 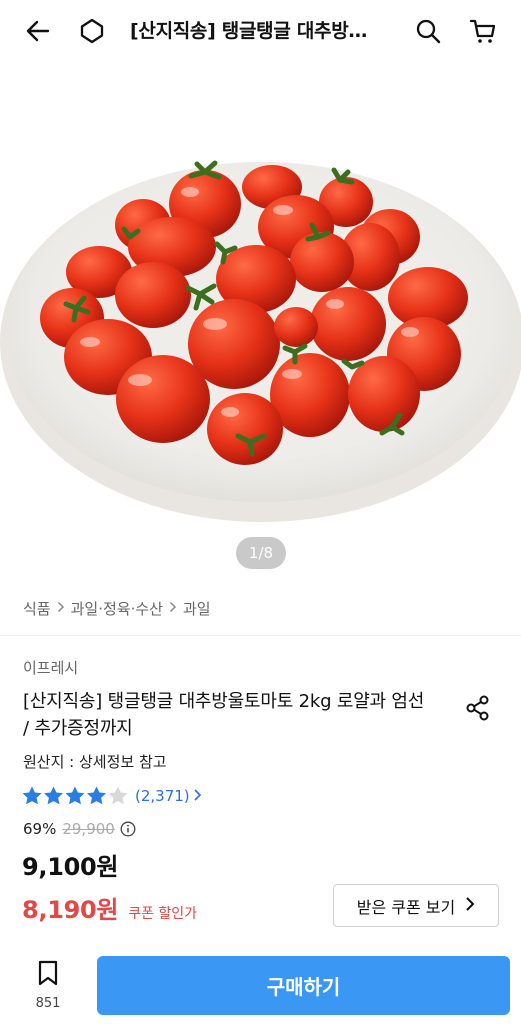 What do you see at coordinates (260, 635) in the screenshot?
I see `section-divider` at bounding box center [260, 635].